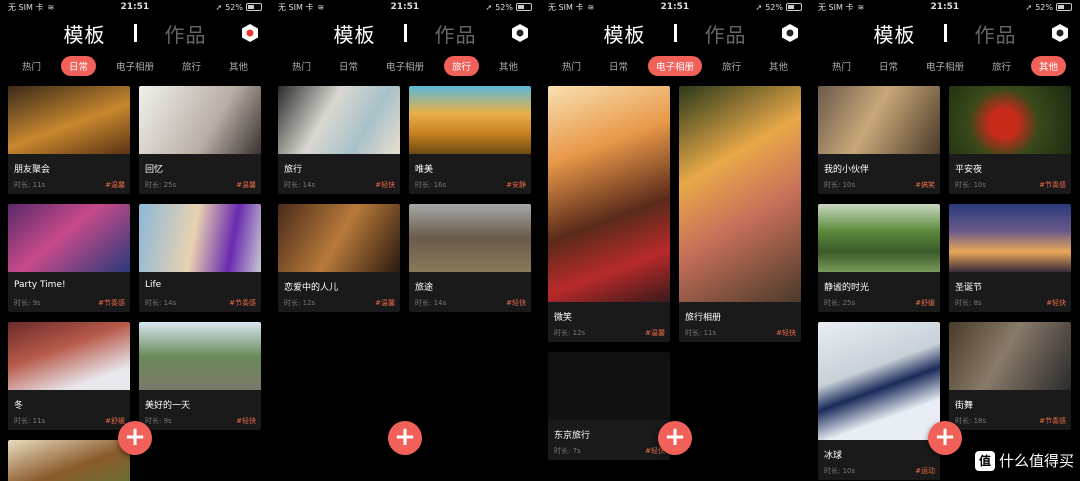  What do you see at coordinates (984, 460) in the screenshot?
I see `watermark-logo: 值` at bounding box center [984, 460].